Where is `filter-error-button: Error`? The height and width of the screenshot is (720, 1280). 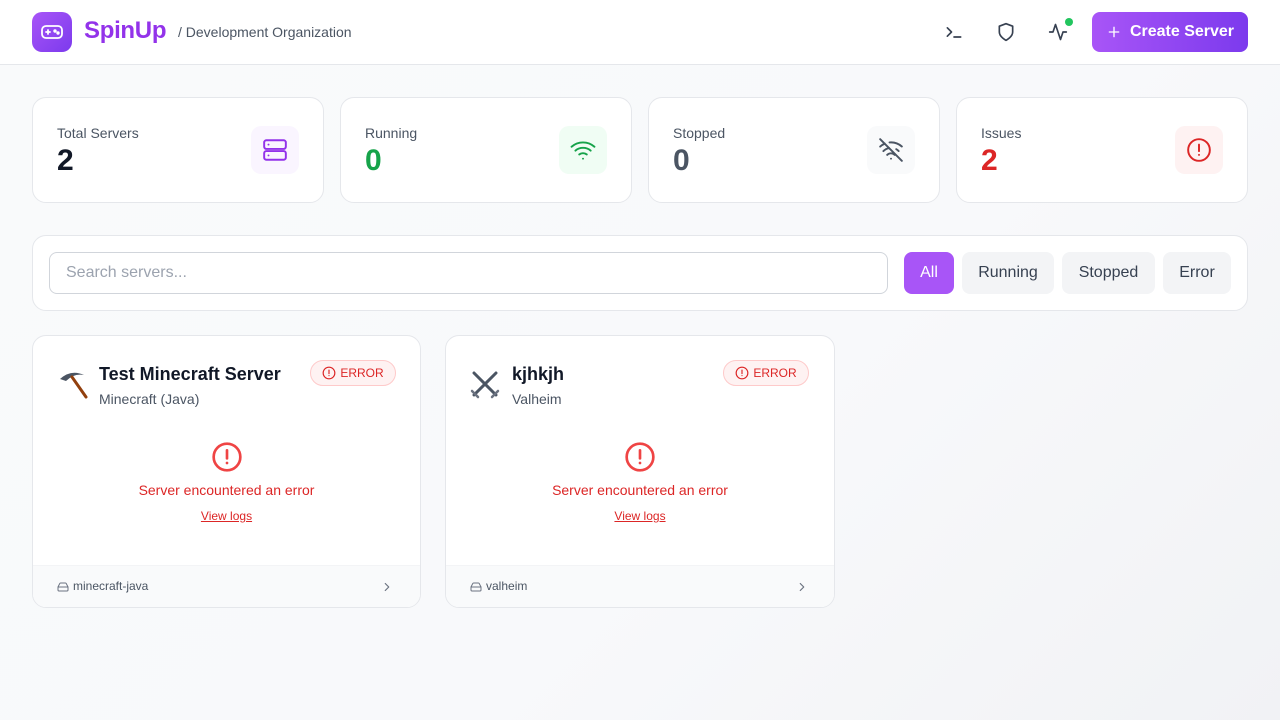 filter-error-button: Error is located at coordinates (1197, 273).